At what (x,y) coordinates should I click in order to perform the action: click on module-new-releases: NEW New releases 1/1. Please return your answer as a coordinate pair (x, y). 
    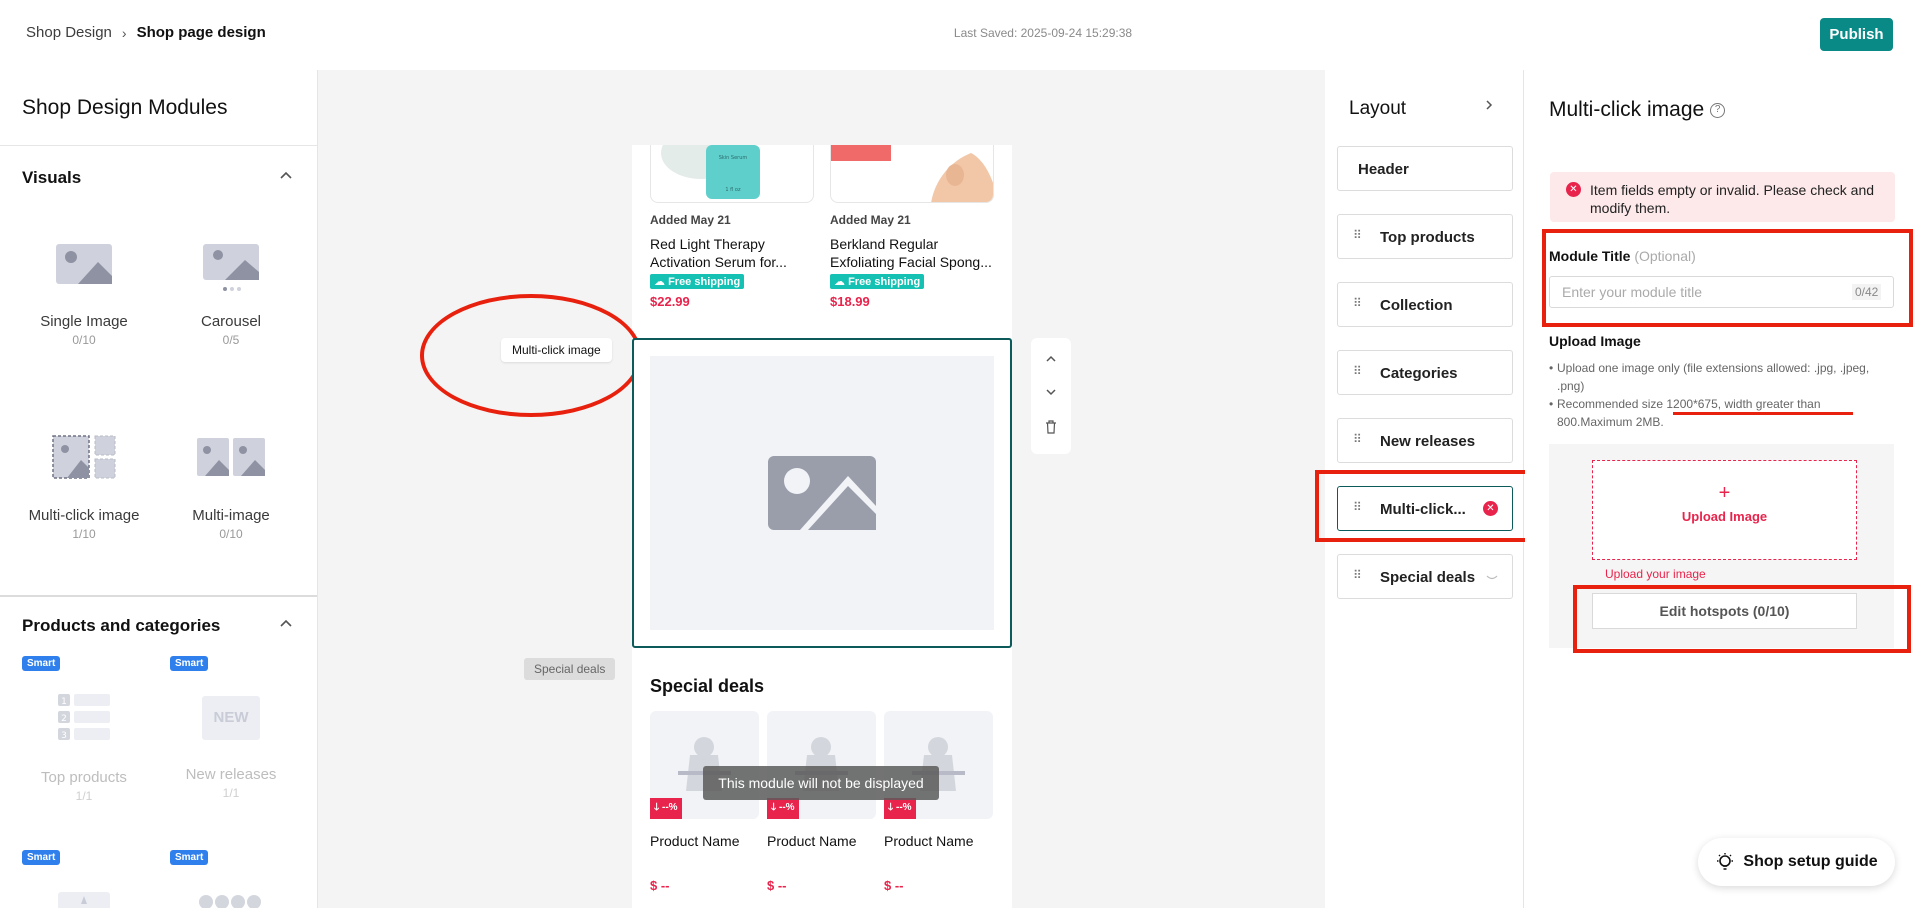
    Looking at the image, I should click on (231, 746).